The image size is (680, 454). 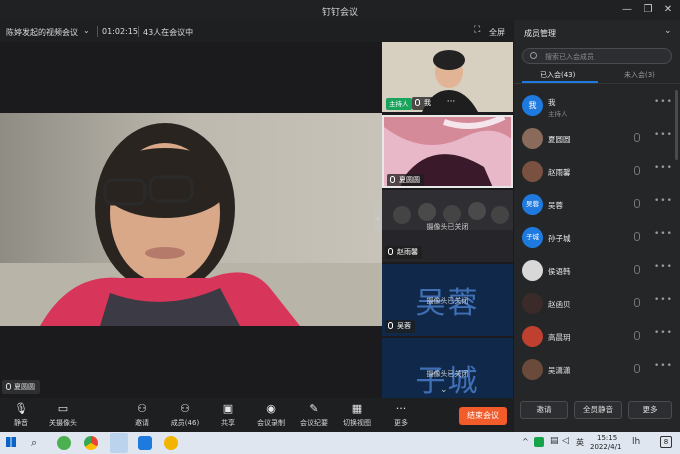 What do you see at coordinates (401, 423) in the screenshot?
I see `more-label: 更多` at bounding box center [401, 423].